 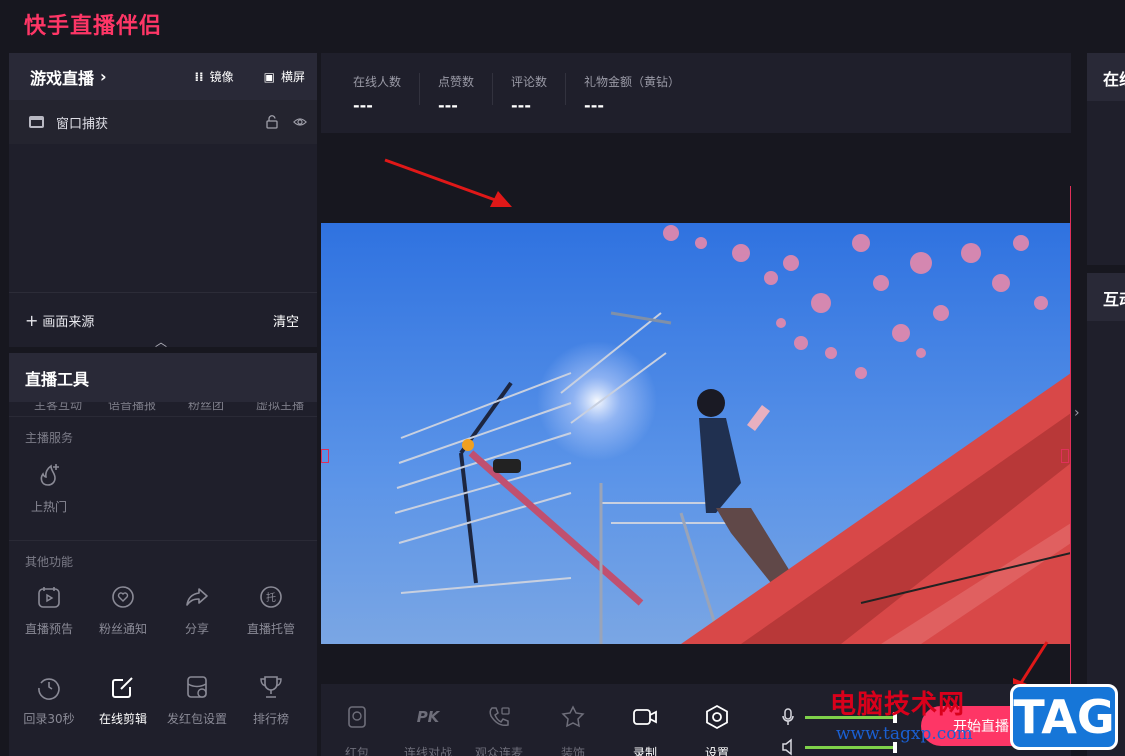 I want to click on tool-share: 分享, so click(x=197, y=626).